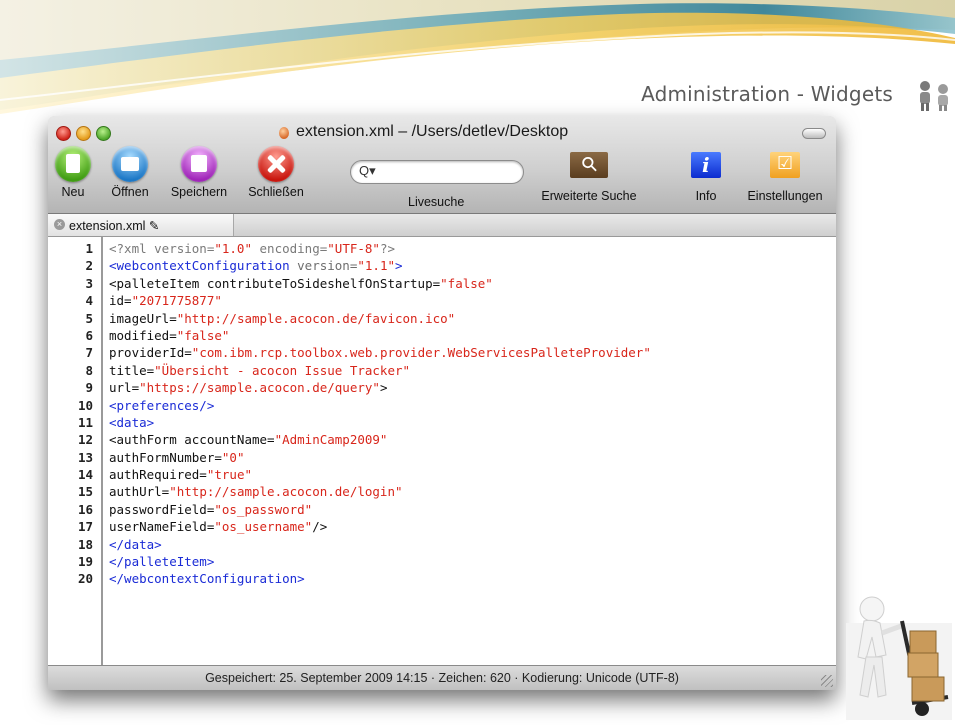  Describe the element at coordinates (436, 202) in the screenshot. I see `search-label: Livesuche` at that location.